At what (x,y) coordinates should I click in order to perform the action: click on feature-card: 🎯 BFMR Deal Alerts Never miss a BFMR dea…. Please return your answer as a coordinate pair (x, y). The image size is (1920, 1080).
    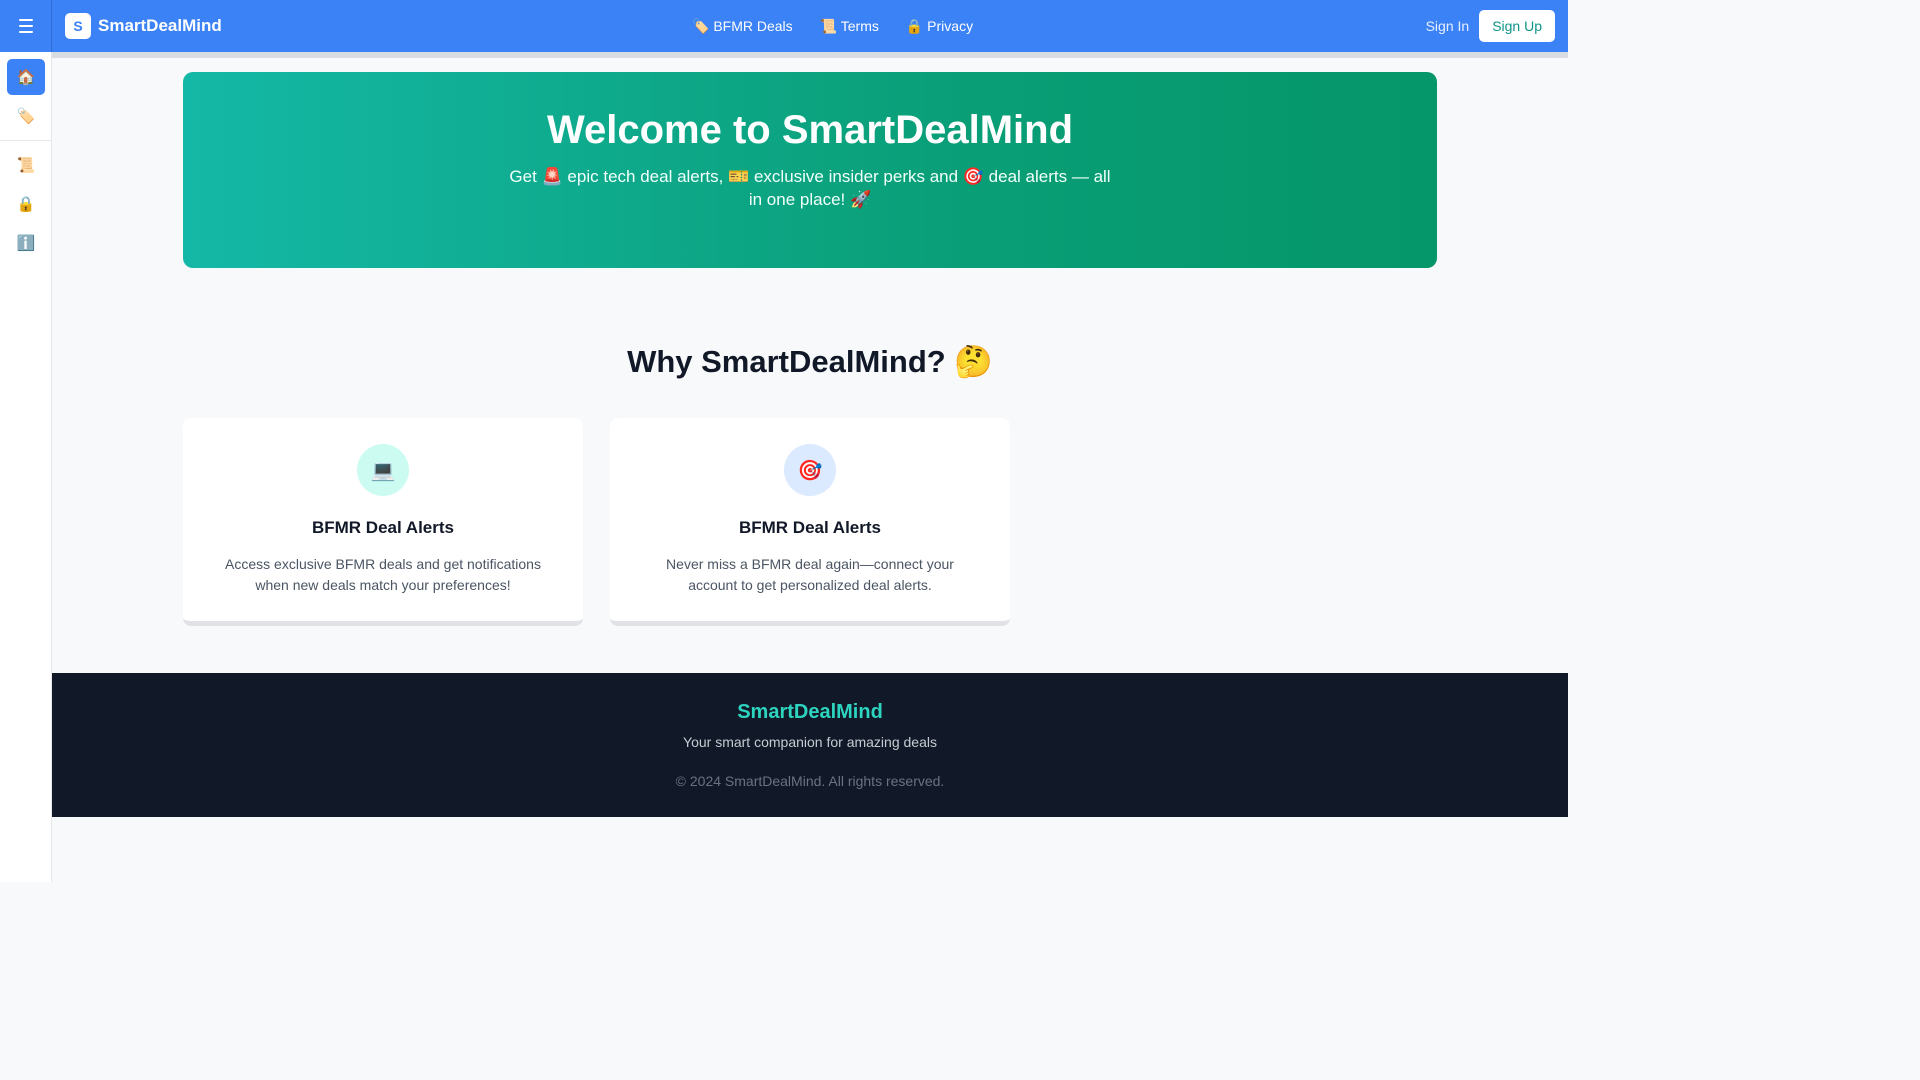
    Looking at the image, I should click on (810, 522).